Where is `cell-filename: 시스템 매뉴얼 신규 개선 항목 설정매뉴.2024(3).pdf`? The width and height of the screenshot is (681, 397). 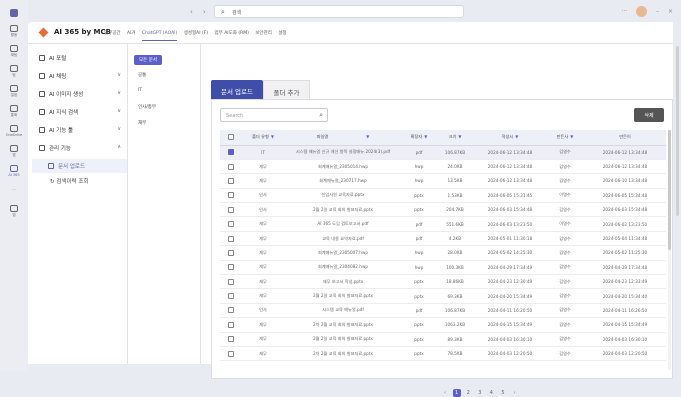
cell-filename: 시스템 매뉴얼 신규 개선 항목 설정매뉴.2024(3).pdf is located at coordinates (343, 152).